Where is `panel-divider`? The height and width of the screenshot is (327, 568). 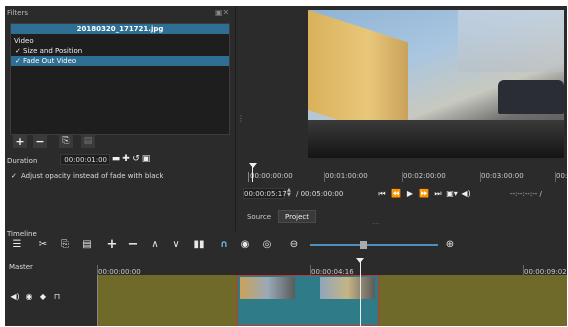
panel-divider is located at coordinates (235, 118).